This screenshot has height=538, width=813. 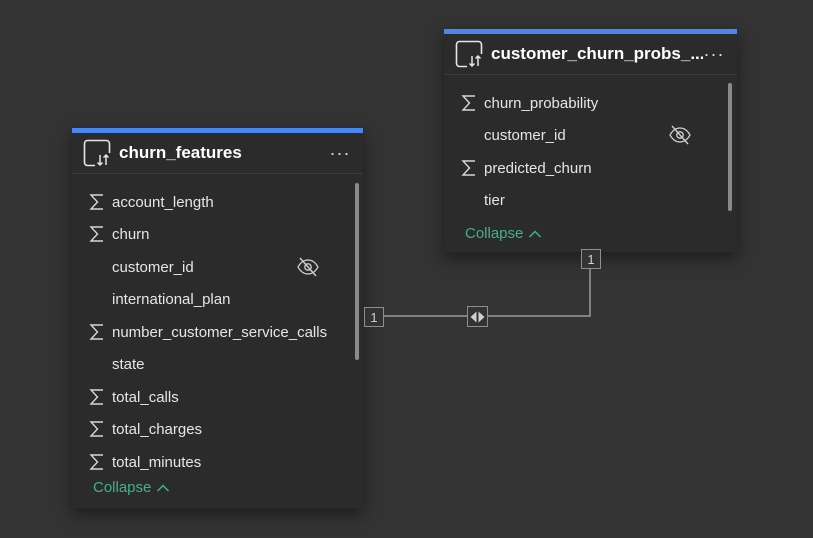 I want to click on field-row: predicted_churn, so click(x=584, y=168).